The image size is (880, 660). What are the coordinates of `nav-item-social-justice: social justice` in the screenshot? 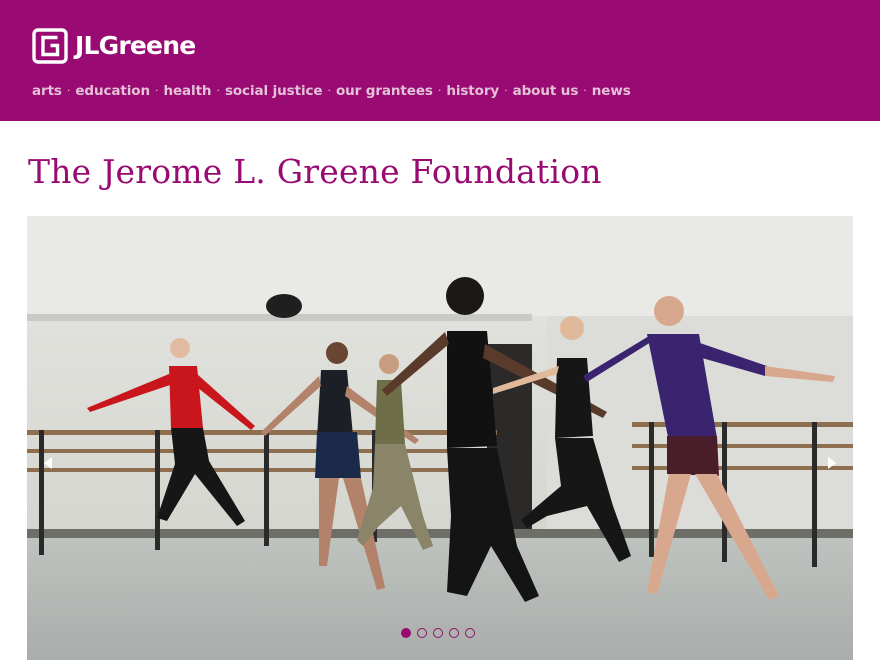 It's located at (274, 91).